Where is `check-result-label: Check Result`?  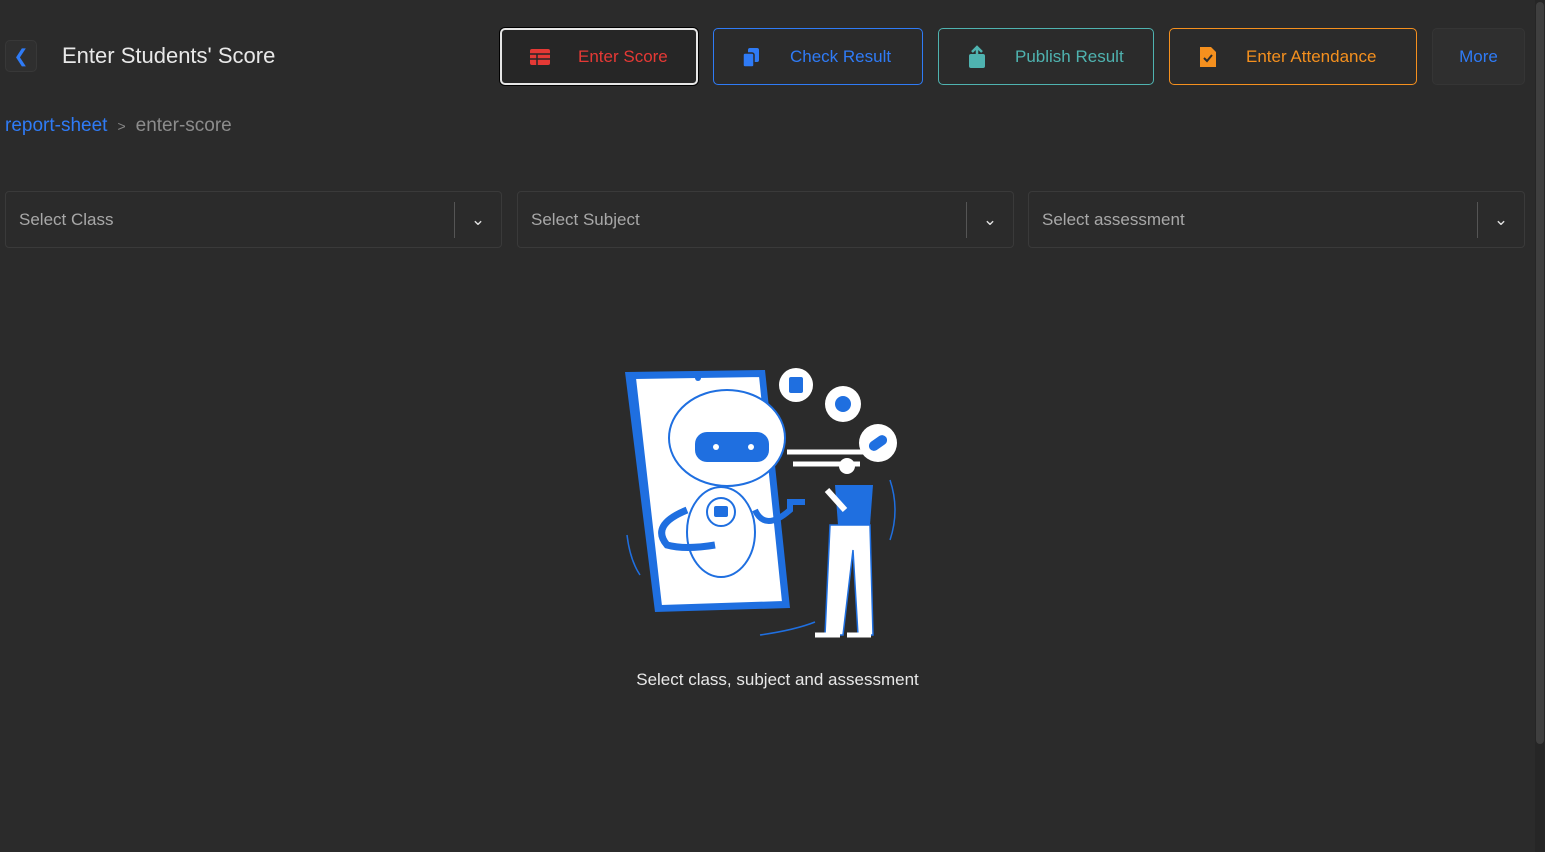
check-result-label: Check Result is located at coordinates (841, 56).